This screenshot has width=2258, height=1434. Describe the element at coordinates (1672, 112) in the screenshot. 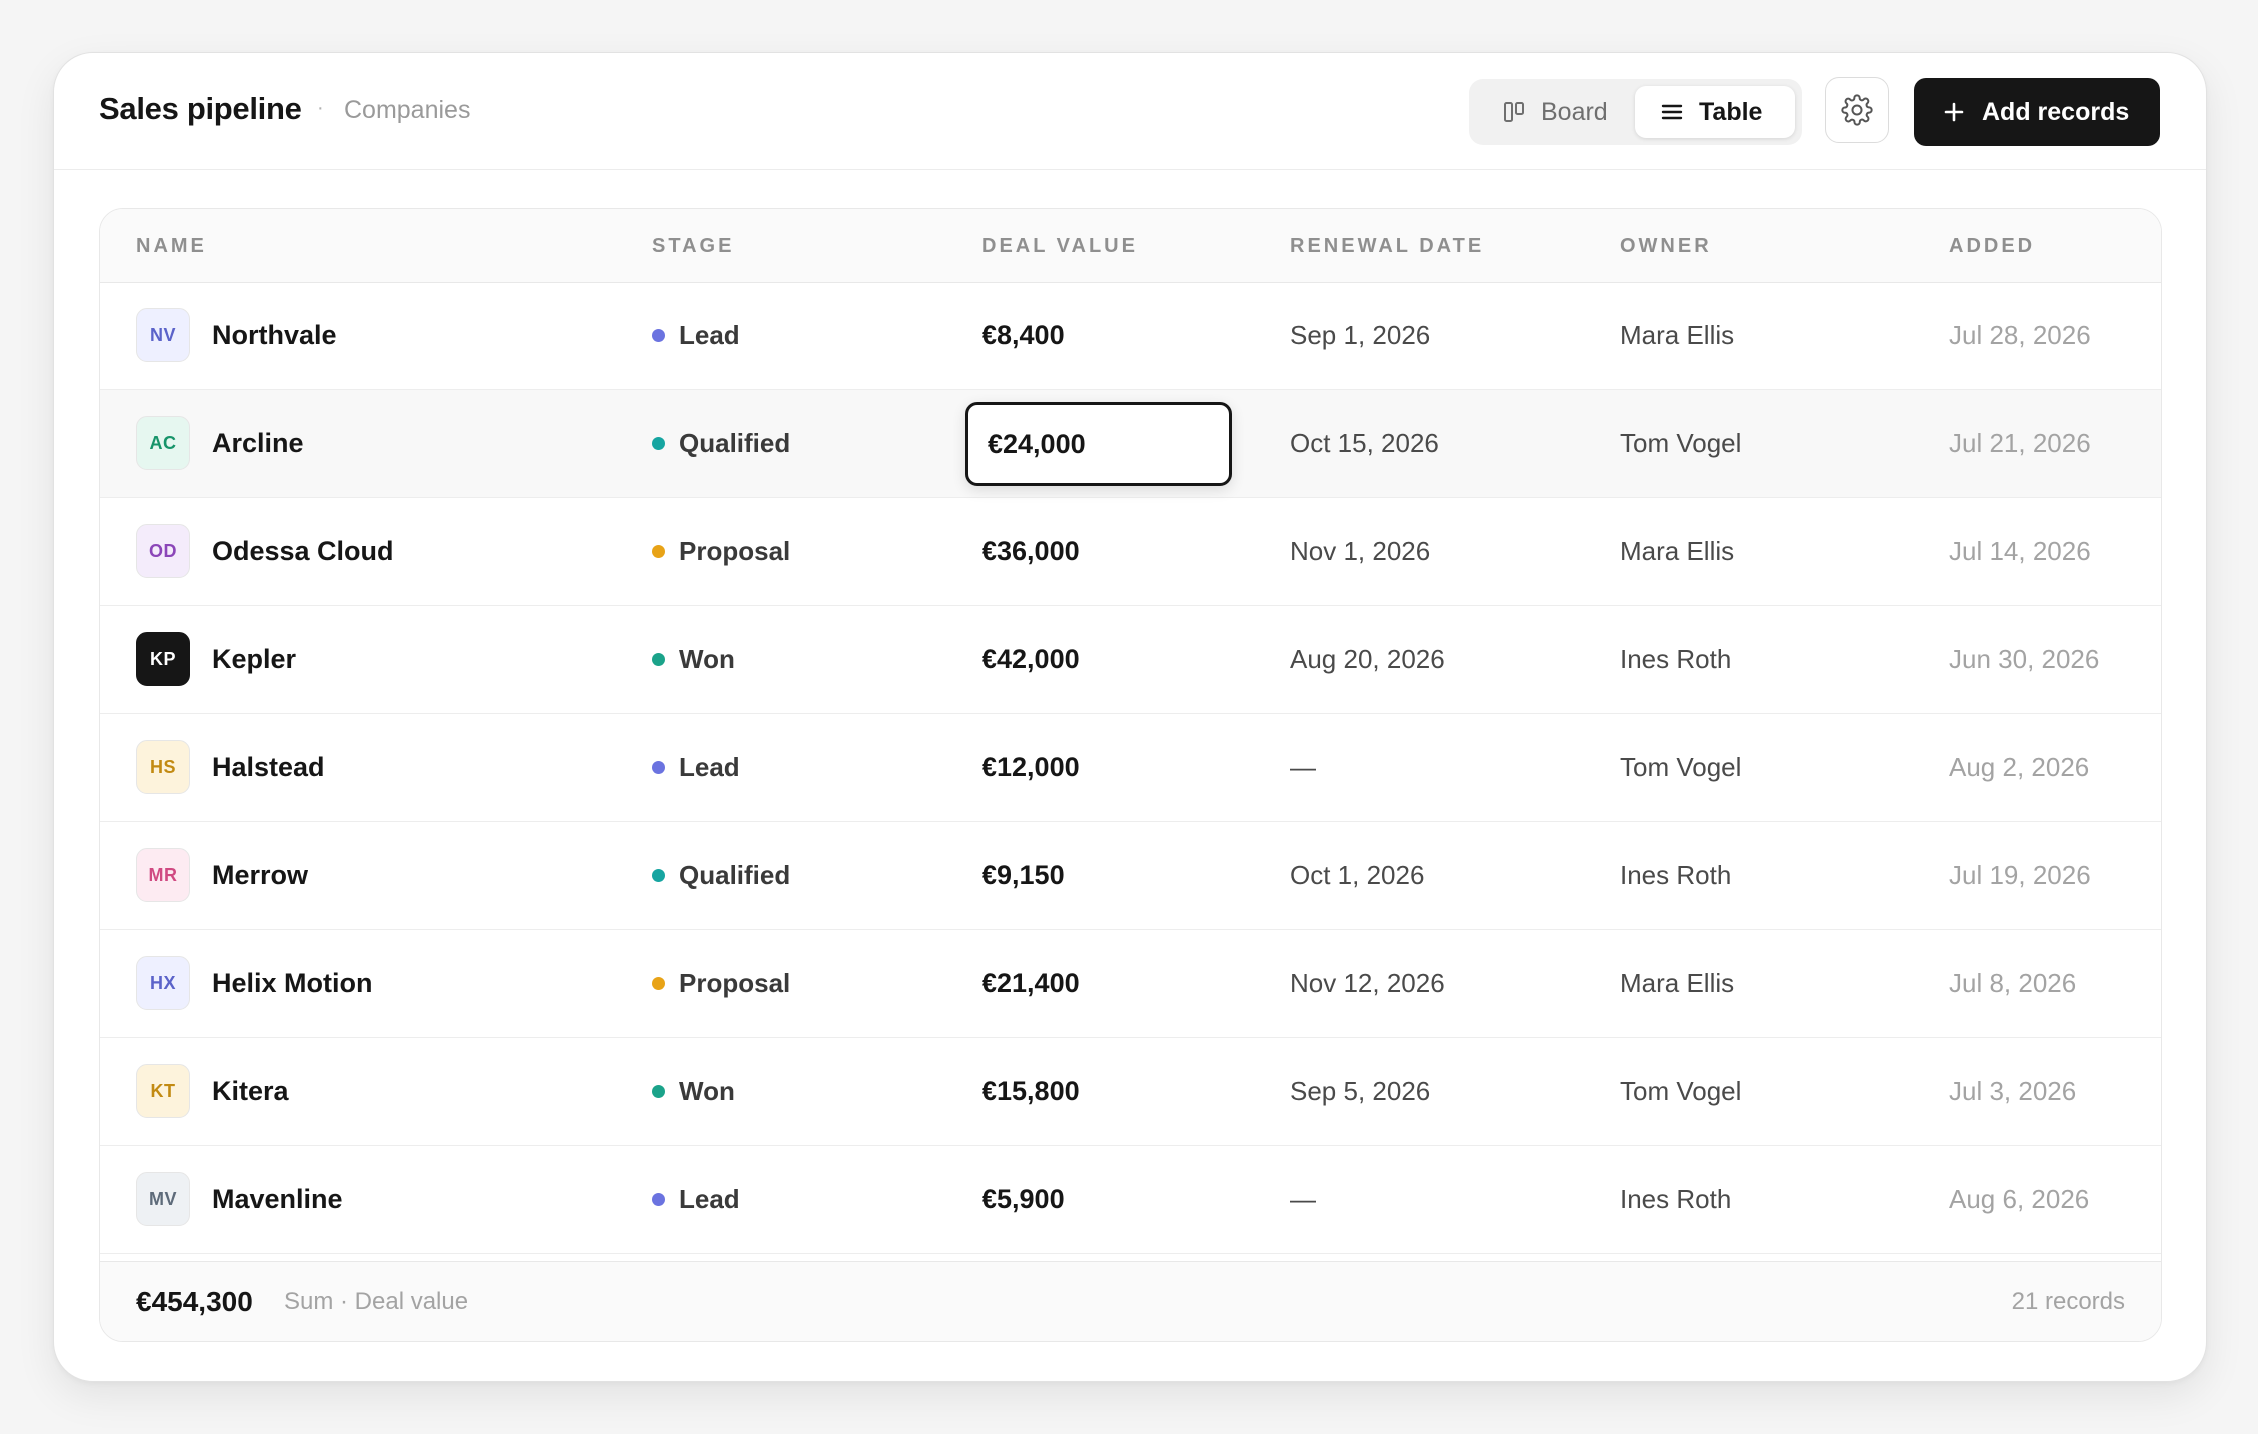

I see `list-icon` at that location.